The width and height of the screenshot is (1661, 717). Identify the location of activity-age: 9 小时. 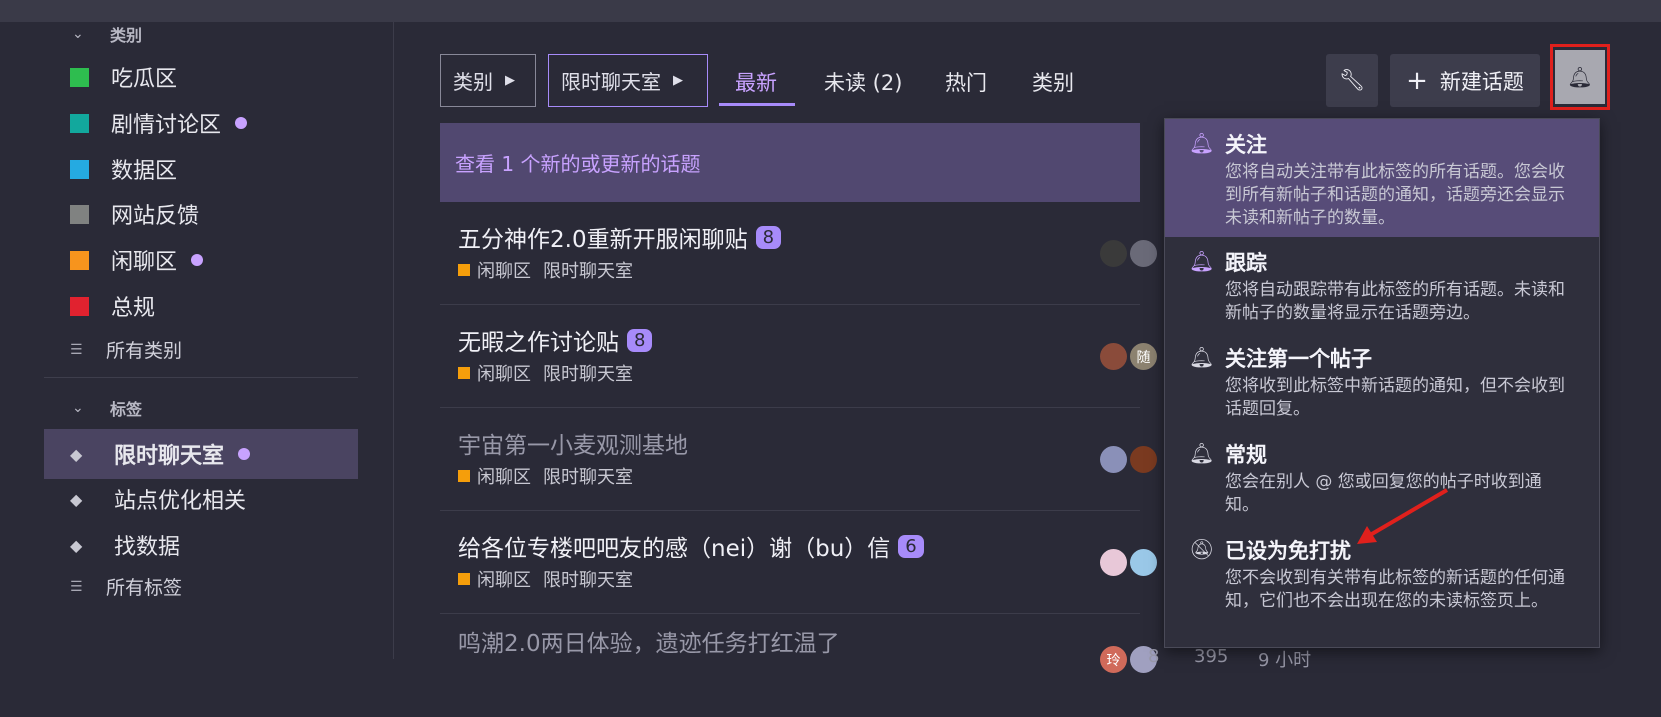
(1285, 660).